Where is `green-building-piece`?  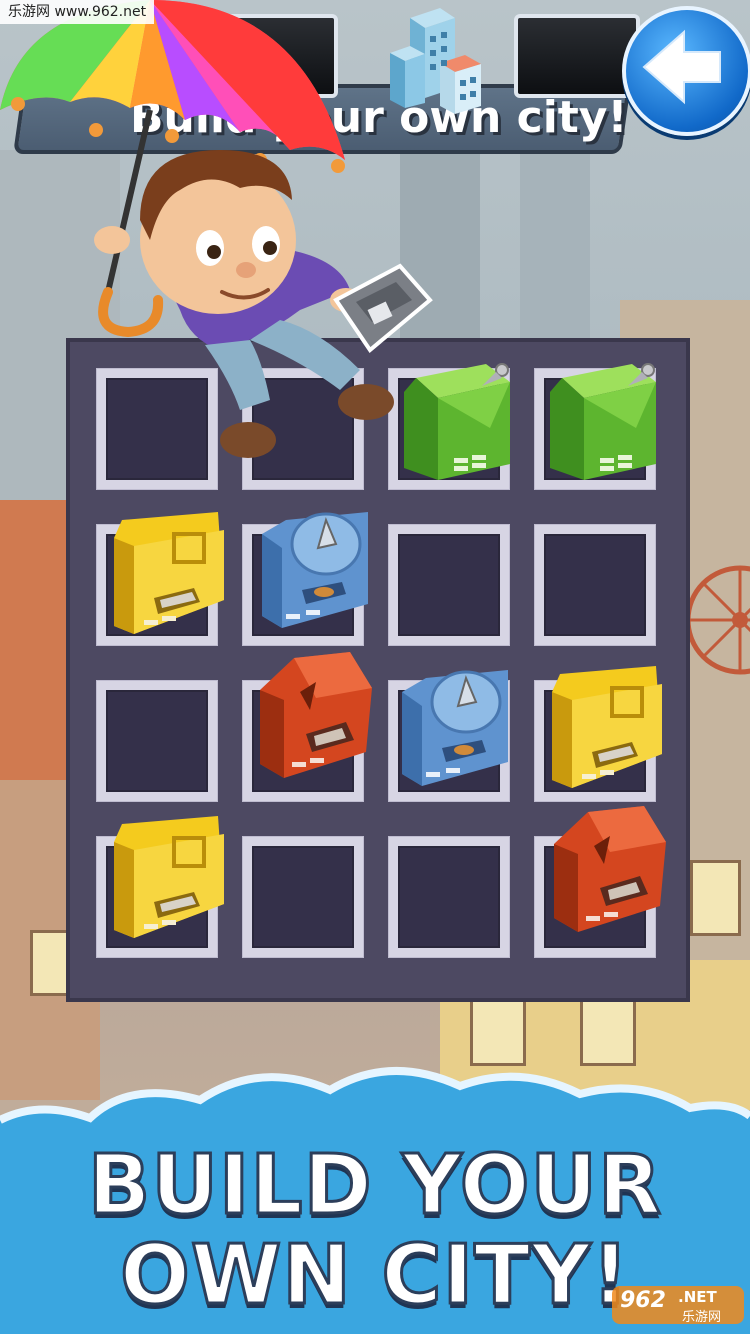
green-building-piece is located at coordinates (603, 421).